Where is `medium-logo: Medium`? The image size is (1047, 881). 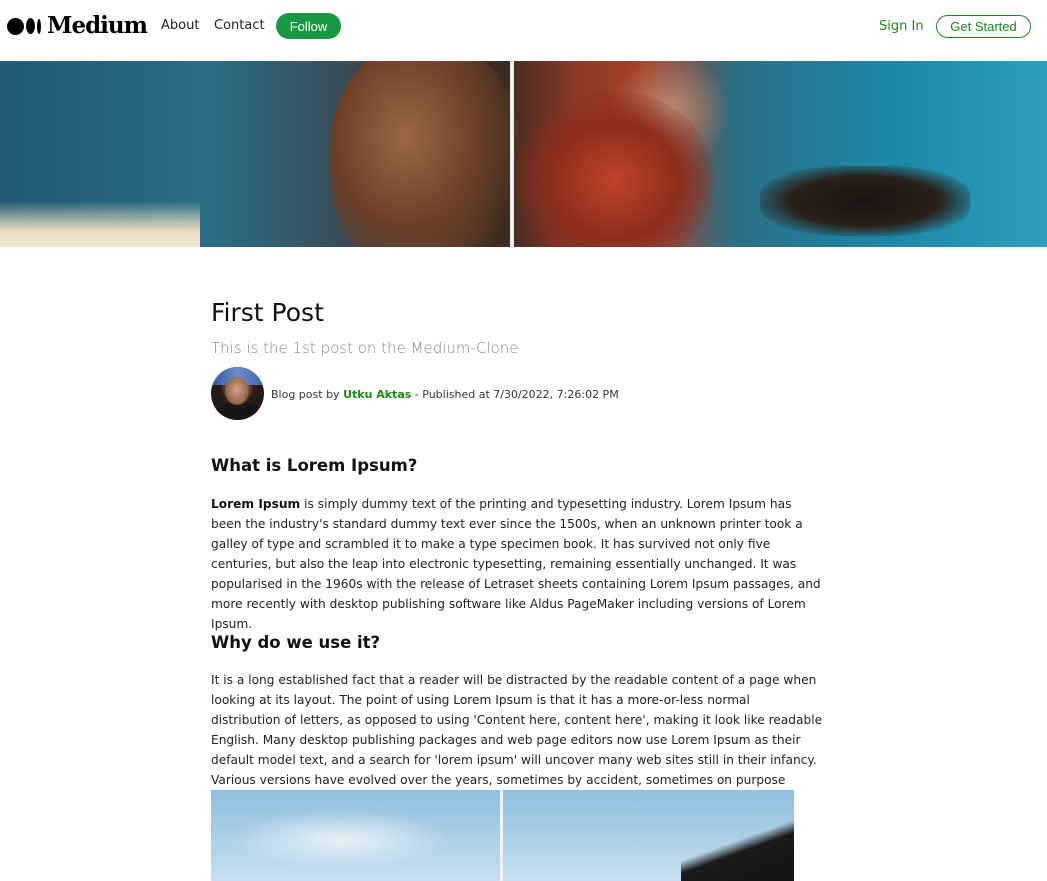
medium-logo: Medium is located at coordinates (77, 25).